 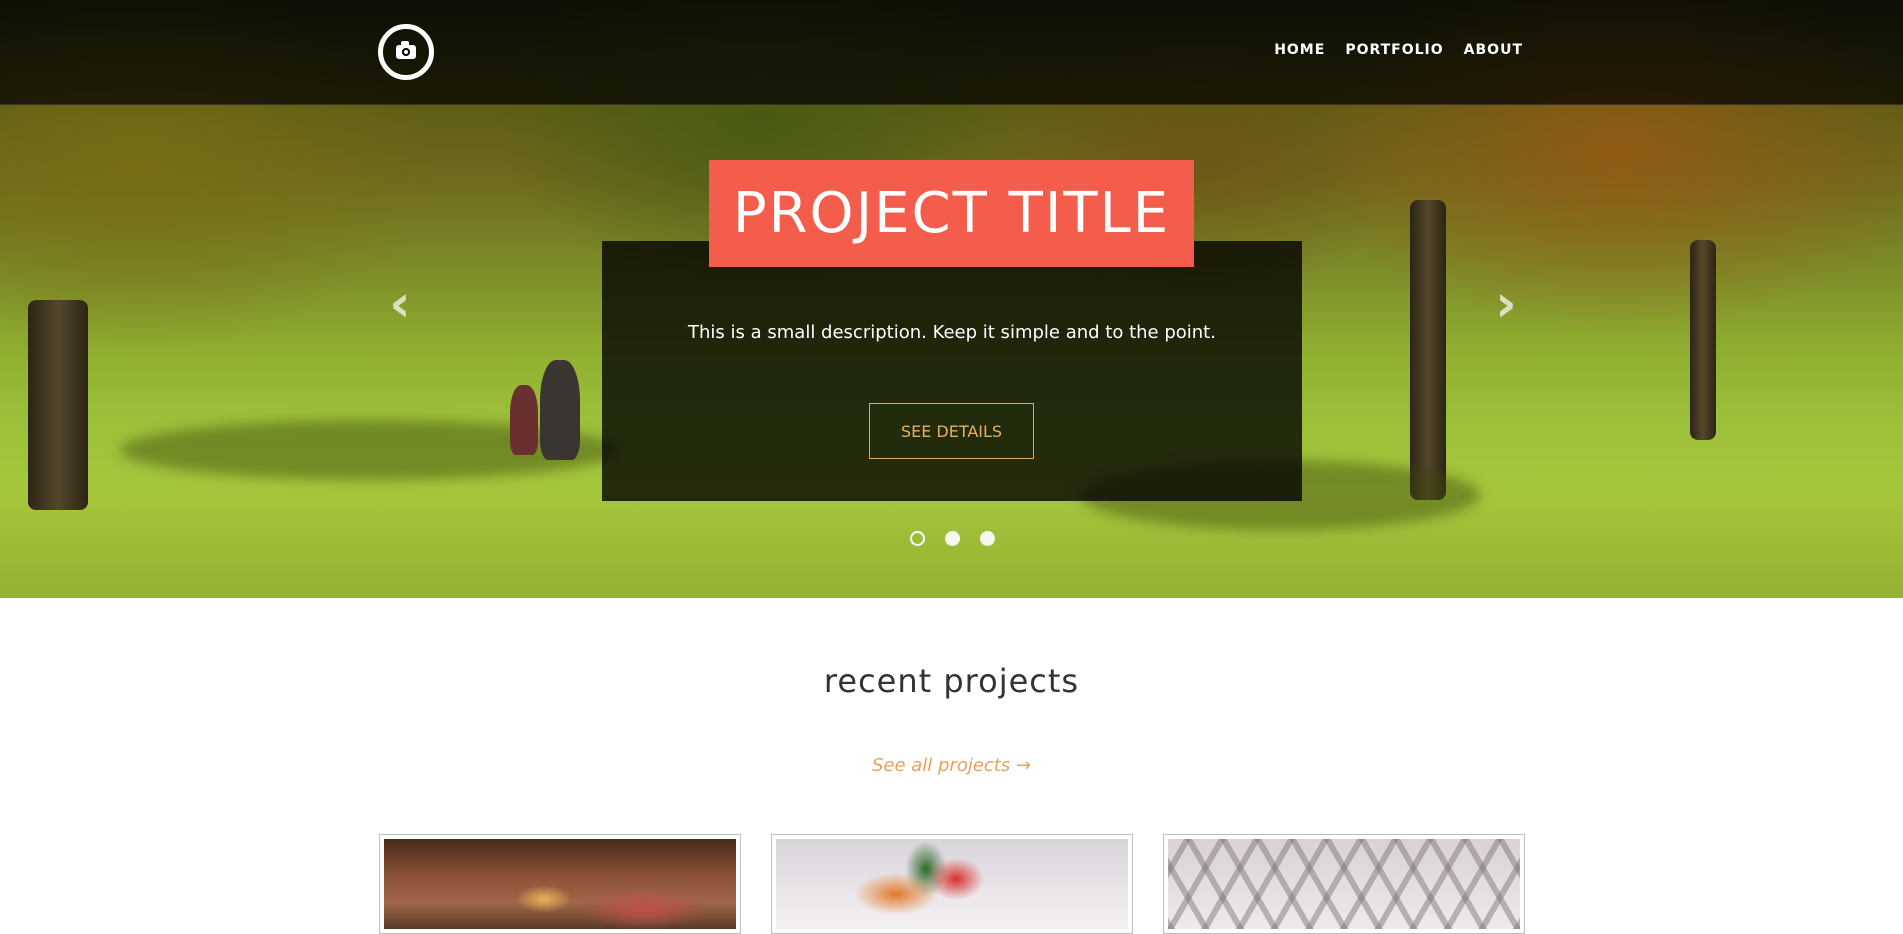 I want to click on carousel-caption, so click(x=952, y=371).